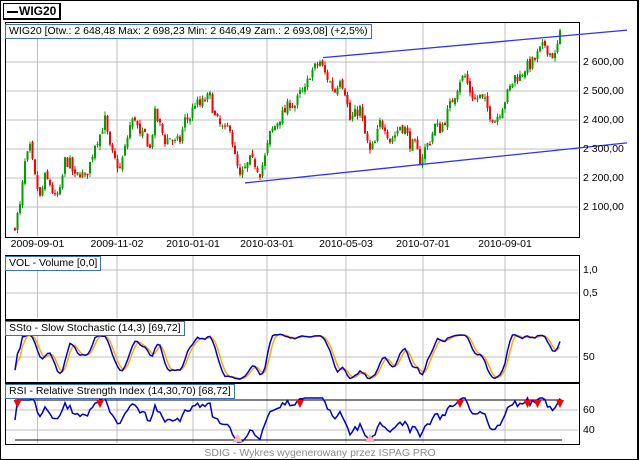 The width and height of the screenshot is (640, 460). What do you see at coordinates (193, 244) in the screenshot?
I see `x-tick-label: 2010-01-01` at bounding box center [193, 244].